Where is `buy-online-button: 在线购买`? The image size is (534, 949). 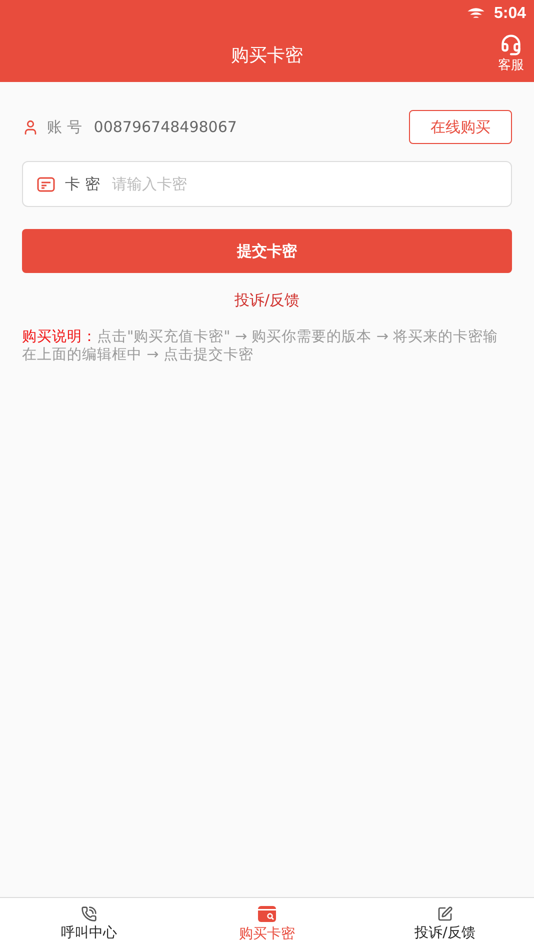 buy-online-button: 在线购买 is located at coordinates (460, 127).